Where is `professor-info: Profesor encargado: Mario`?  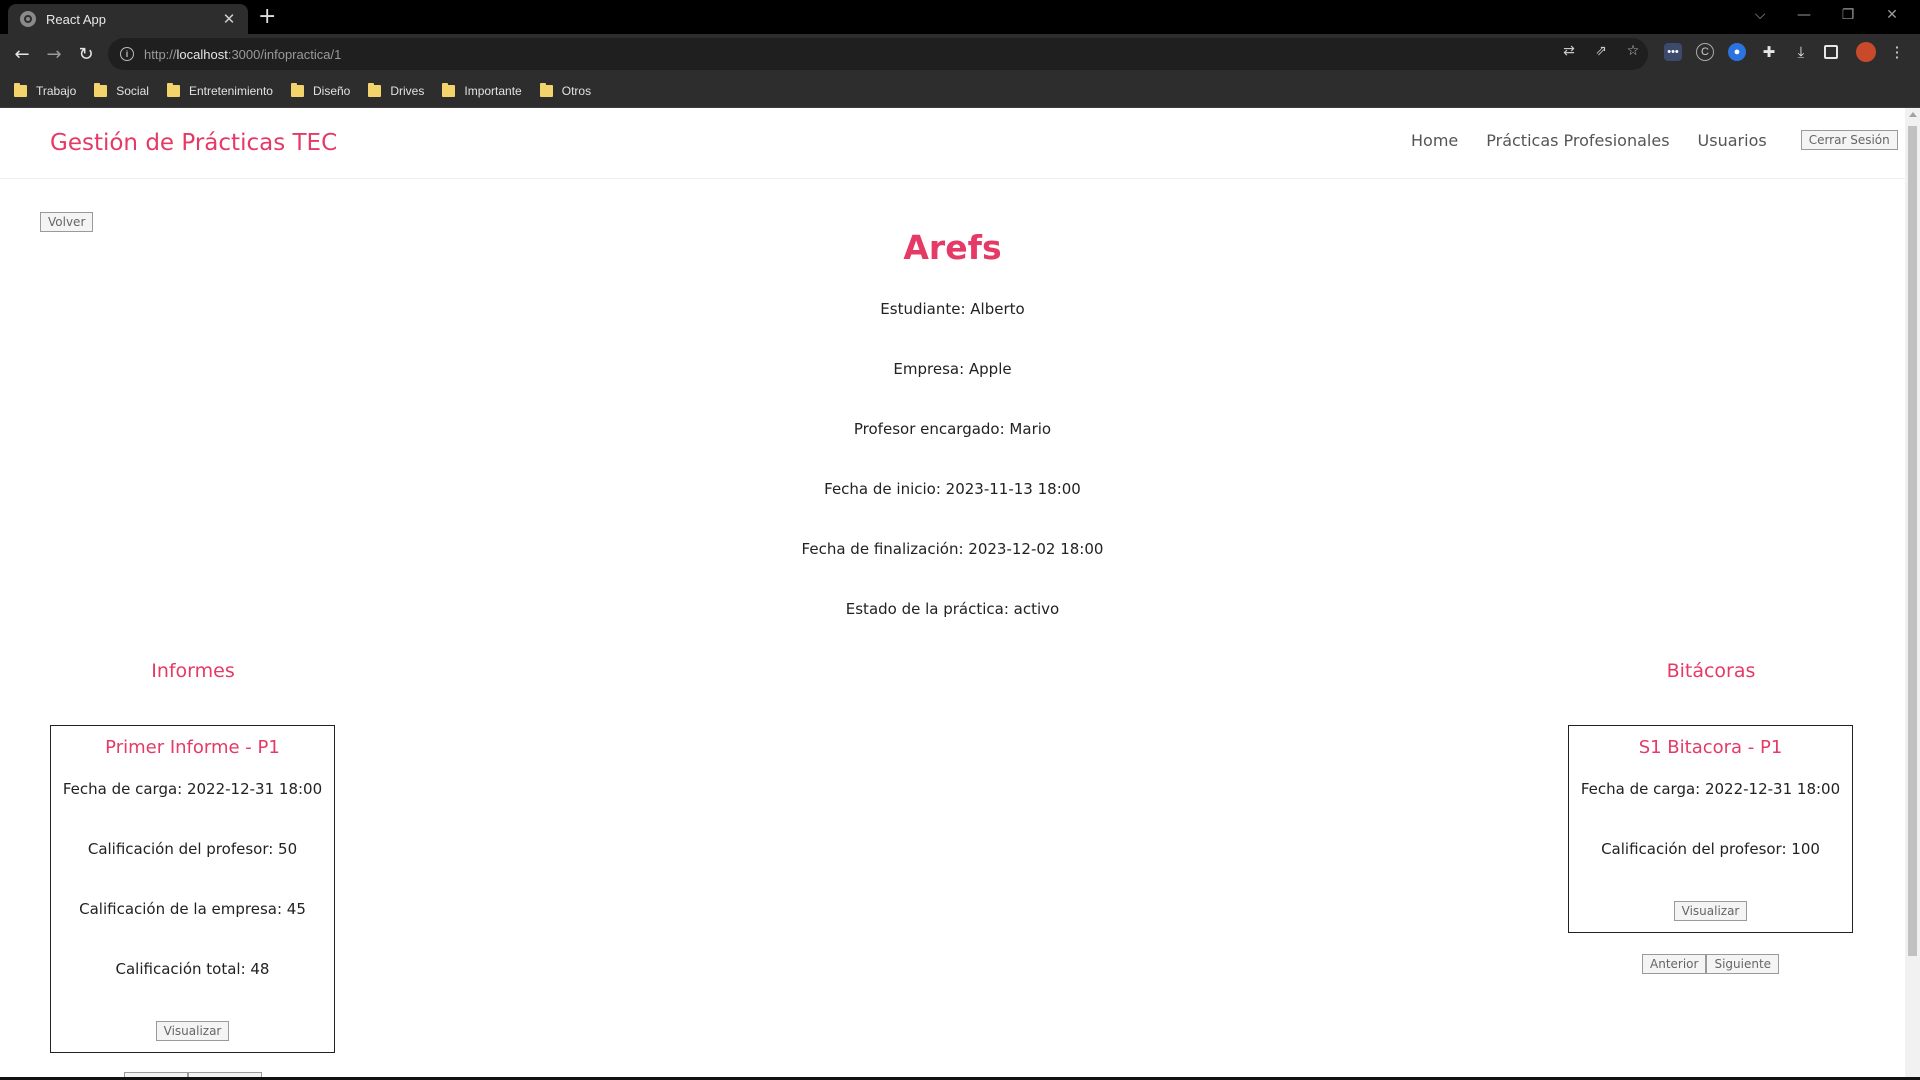
professor-info: Profesor encargado: Mario is located at coordinates (952, 429).